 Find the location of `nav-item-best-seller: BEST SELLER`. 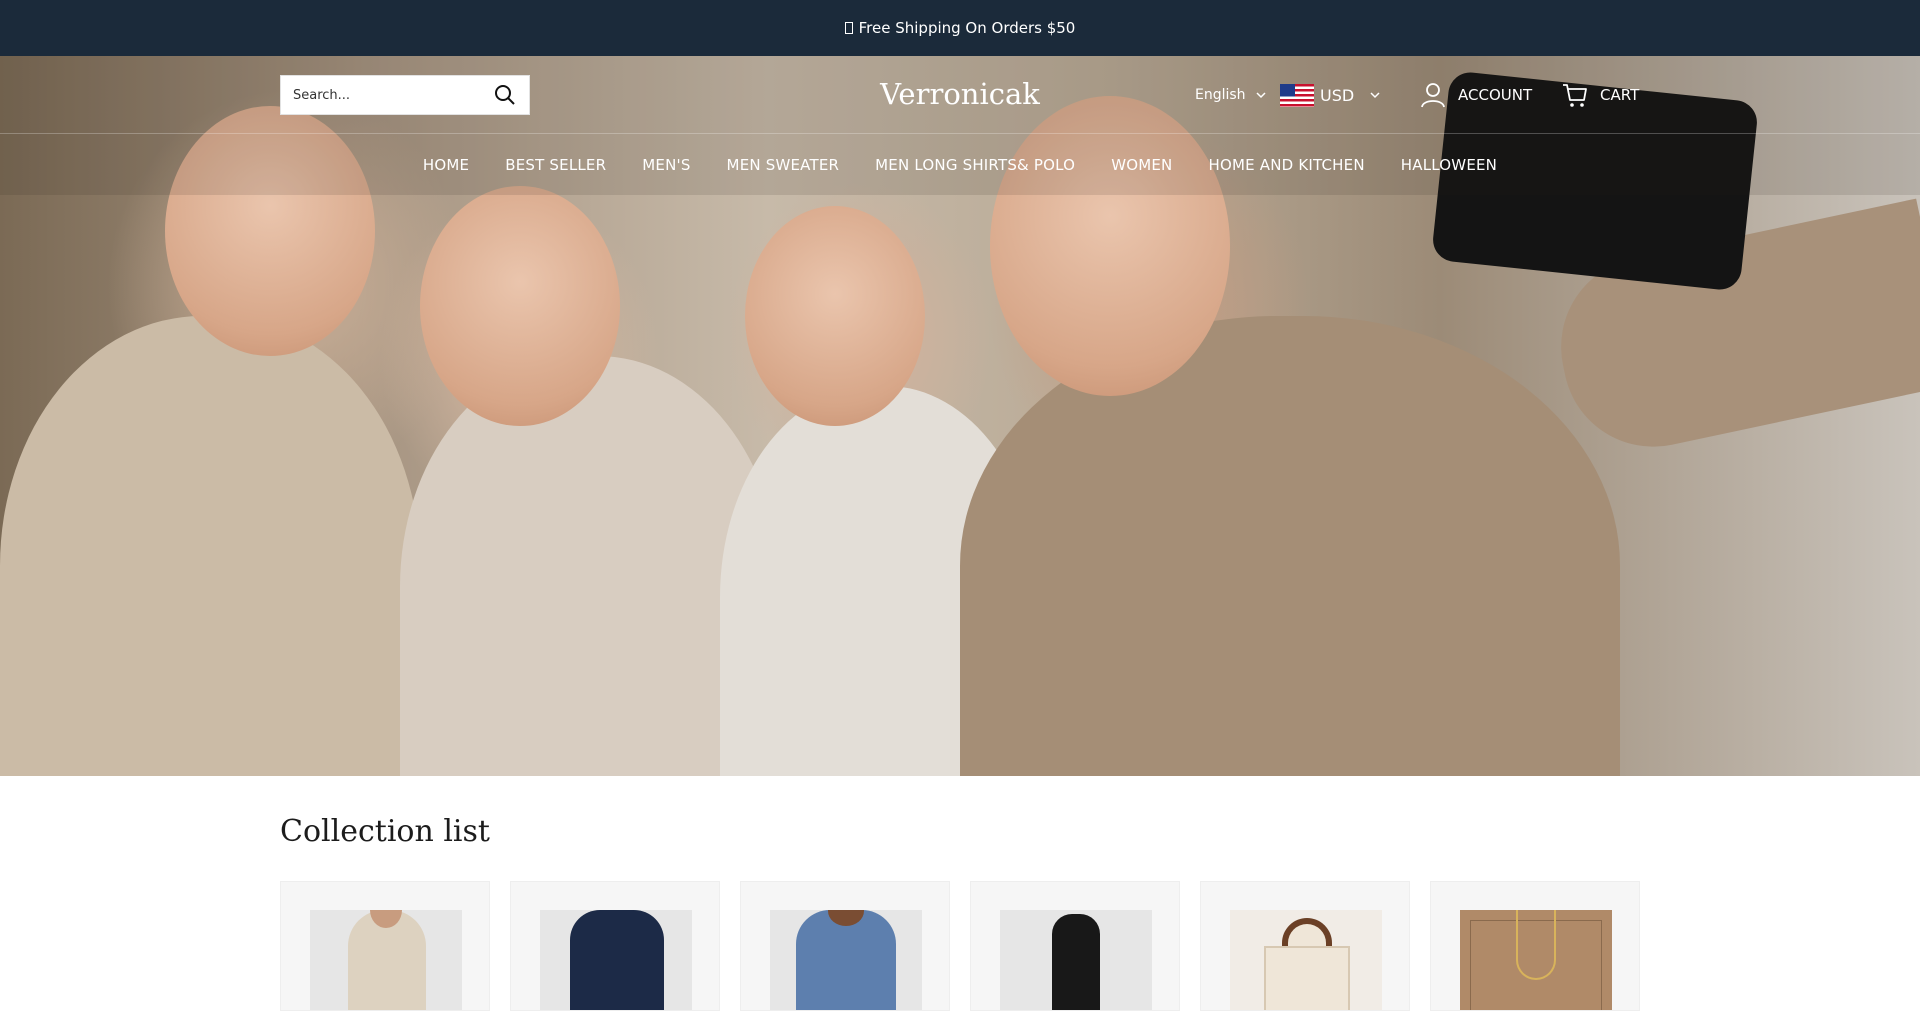

nav-item-best-seller: BEST SELLER is located at coordinates (555, 165).